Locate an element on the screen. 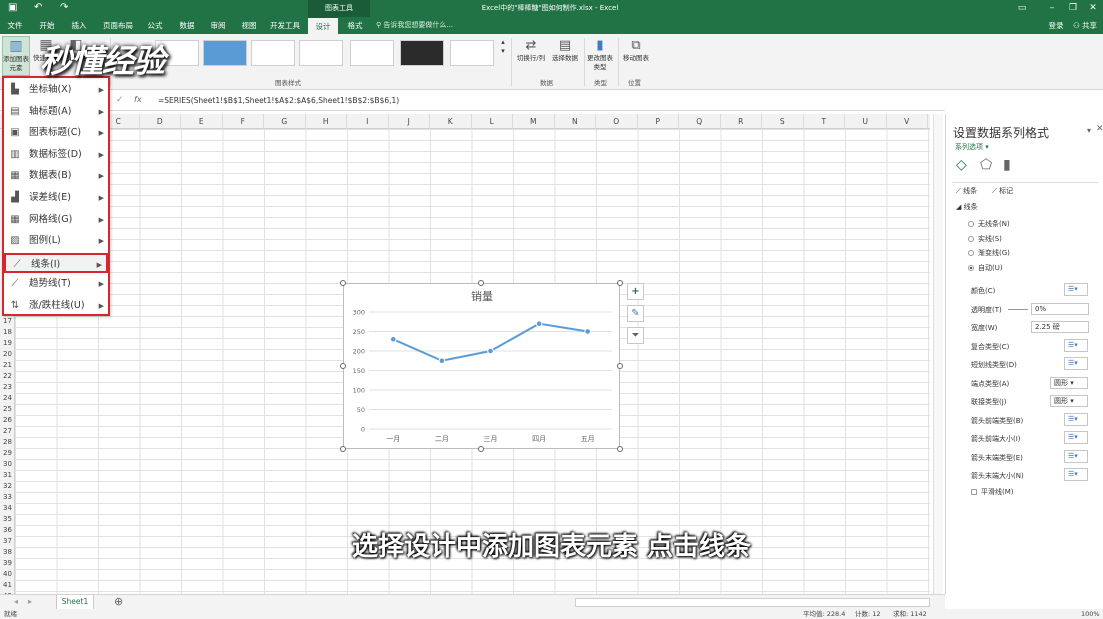 The height and width of the screenshot is (619, 1103). chart-styles-brush-icon: ✎ is located at coordinates (635, 313).